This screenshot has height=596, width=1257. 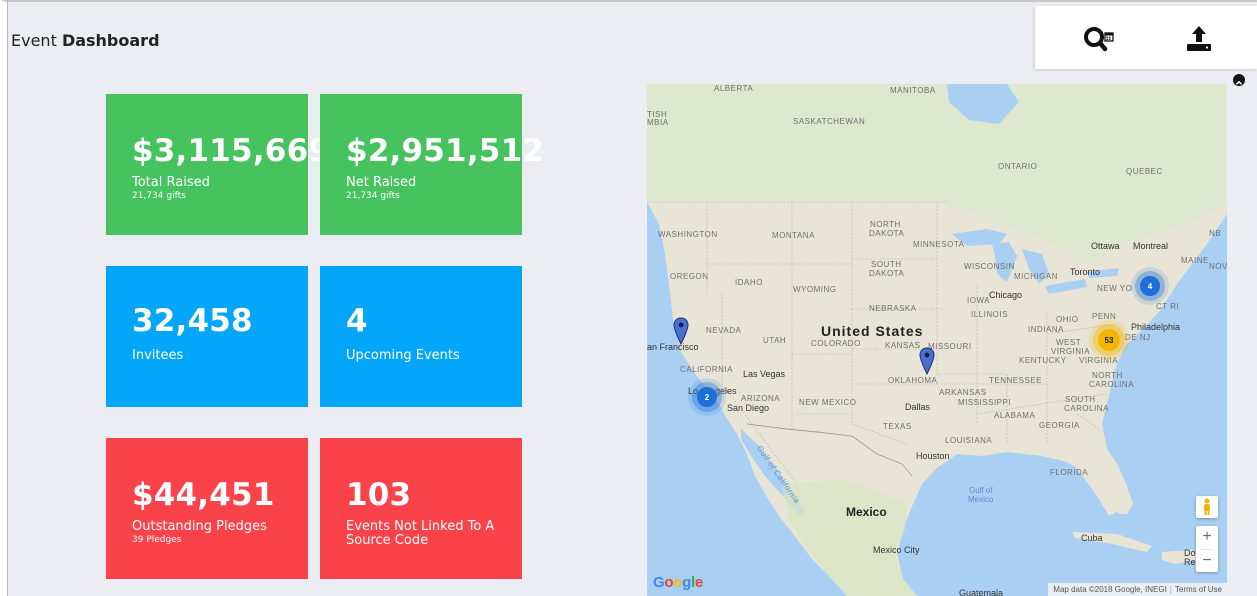 I want to click on upload-button, so click(x=1199, y=39).